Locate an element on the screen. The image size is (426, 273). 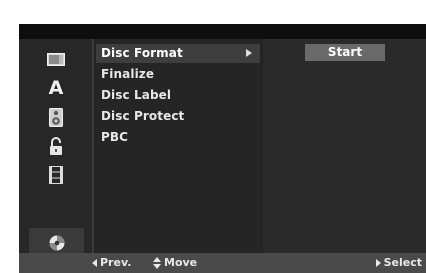
lock-icon is located at coordinates (56, 145).